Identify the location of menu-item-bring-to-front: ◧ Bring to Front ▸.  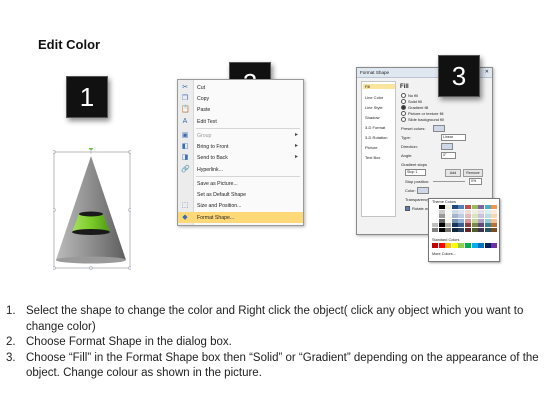
(240, 146).